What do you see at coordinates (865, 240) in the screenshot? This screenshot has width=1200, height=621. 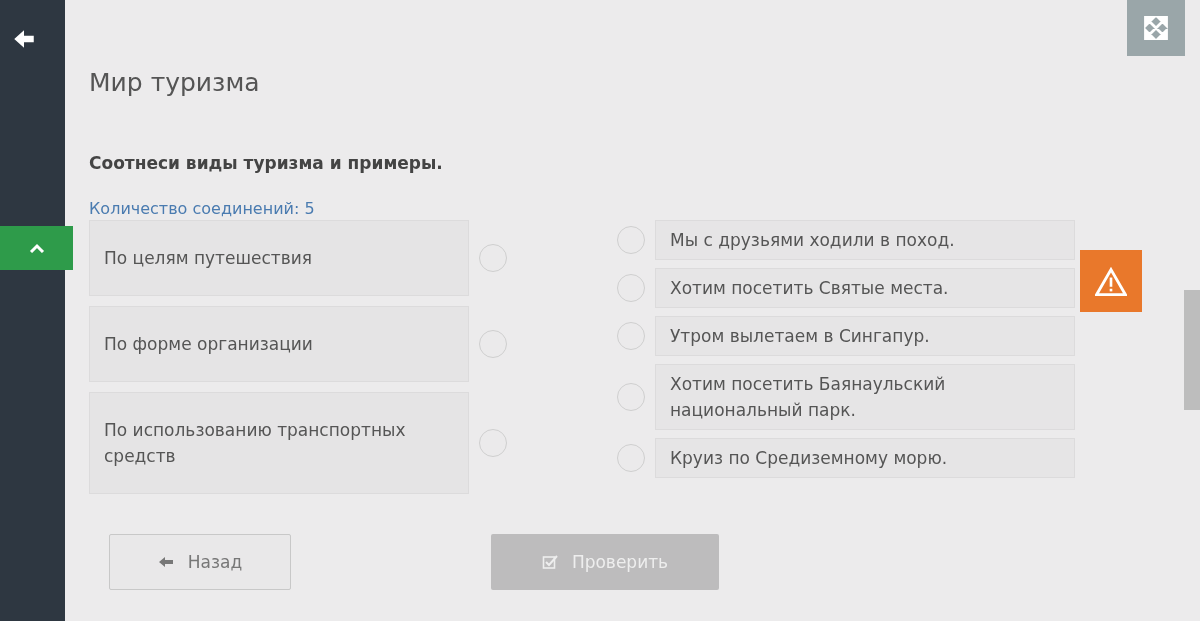 I see `example-card: Мы с друзьями ходили в поход.` at bounding box center [865, 240].